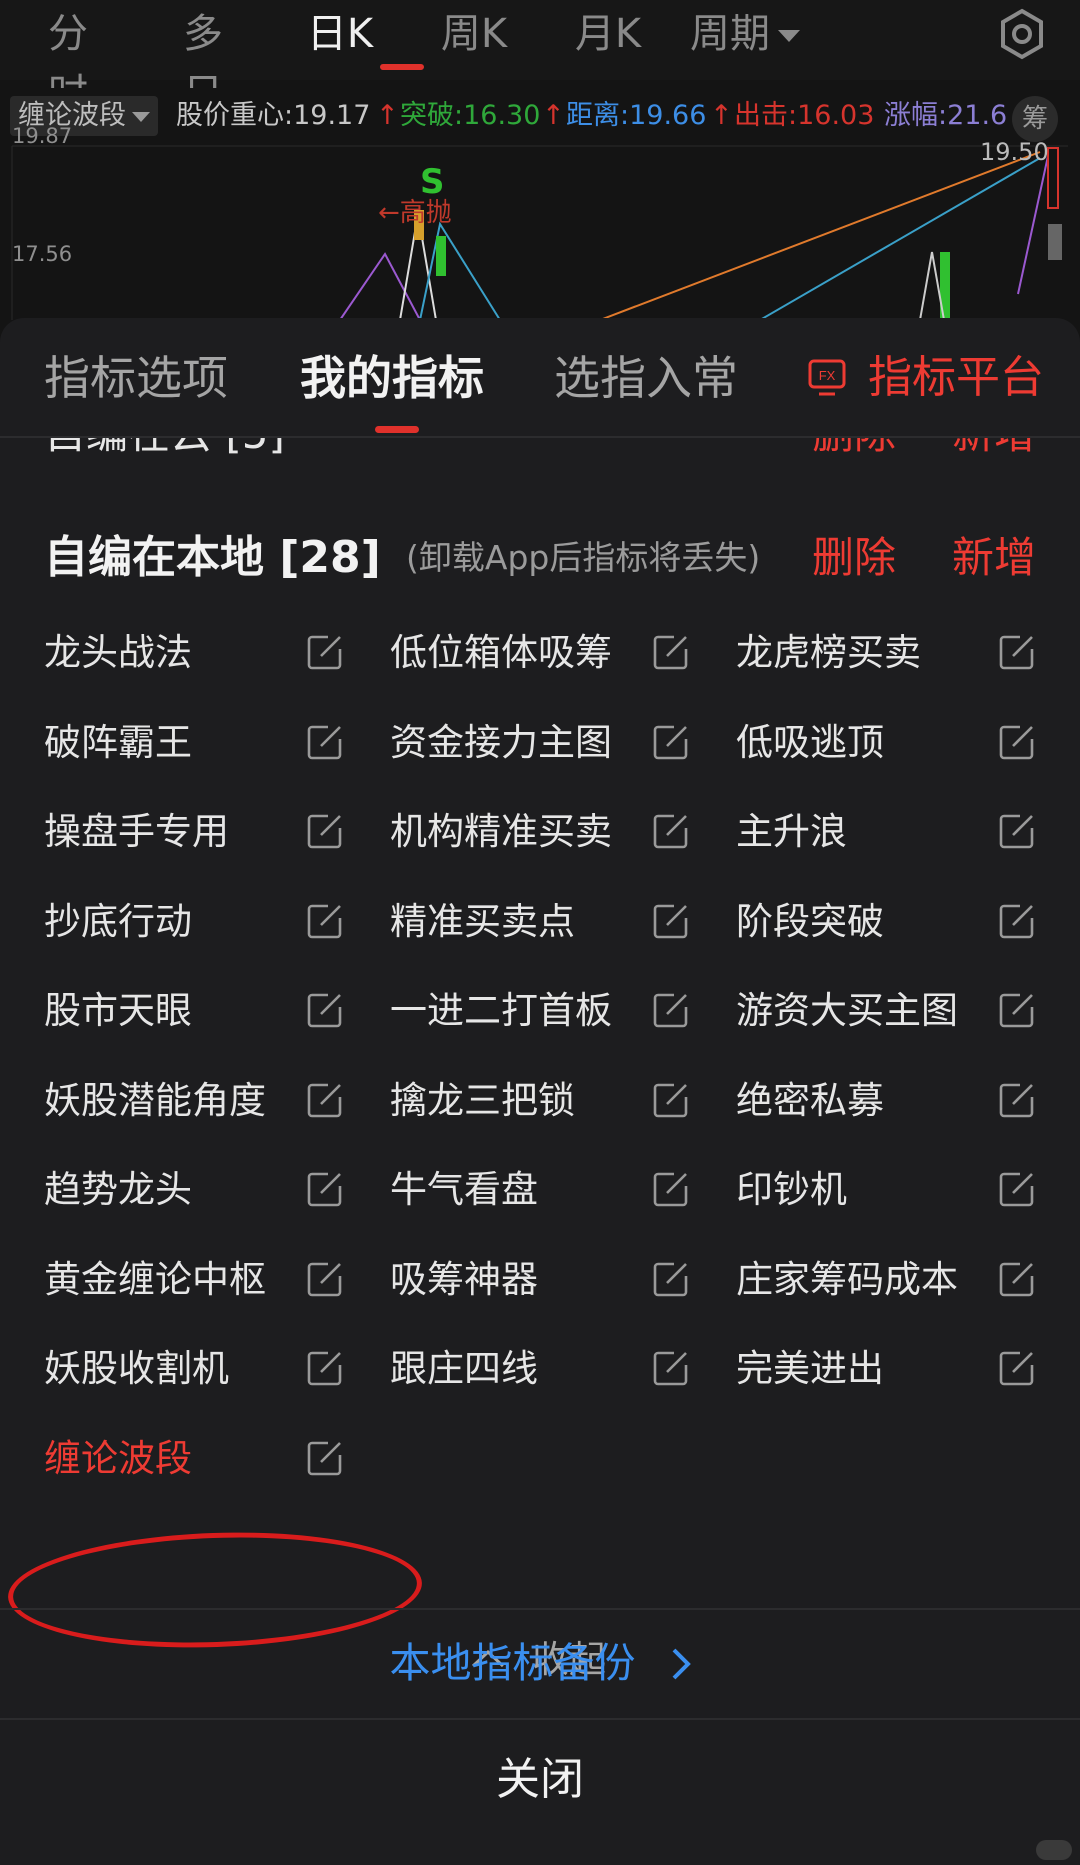 This screenshot has height=1865, width=1080. I want to click on cloud-add-button: 新增, so click(994, 449).